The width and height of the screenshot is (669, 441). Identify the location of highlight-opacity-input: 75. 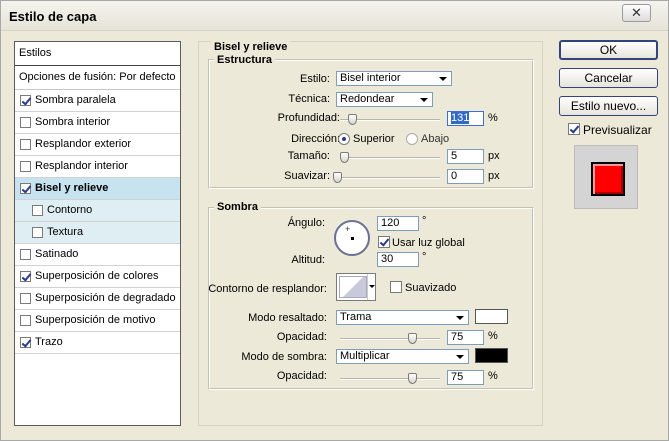
(465, 337).